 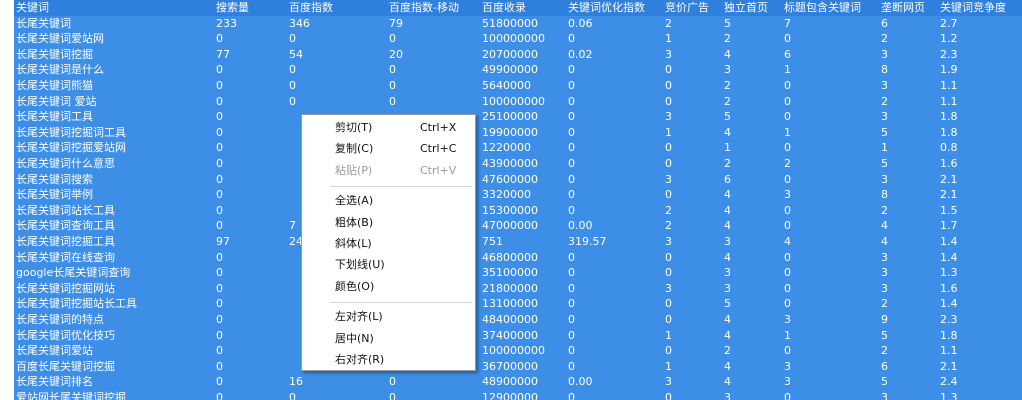 I want to click on table-row: 长尾关键词爱站网 0 0 0 100000000 0 1 2 0 2 1.2, so click(x=511, y=39).